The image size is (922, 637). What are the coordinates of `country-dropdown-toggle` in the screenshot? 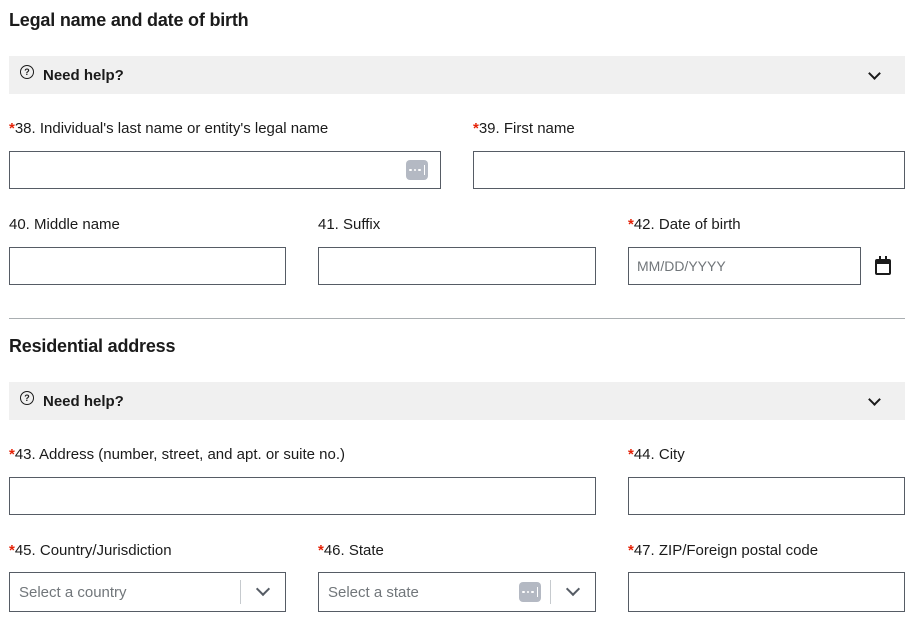 It's located at (263, 592).